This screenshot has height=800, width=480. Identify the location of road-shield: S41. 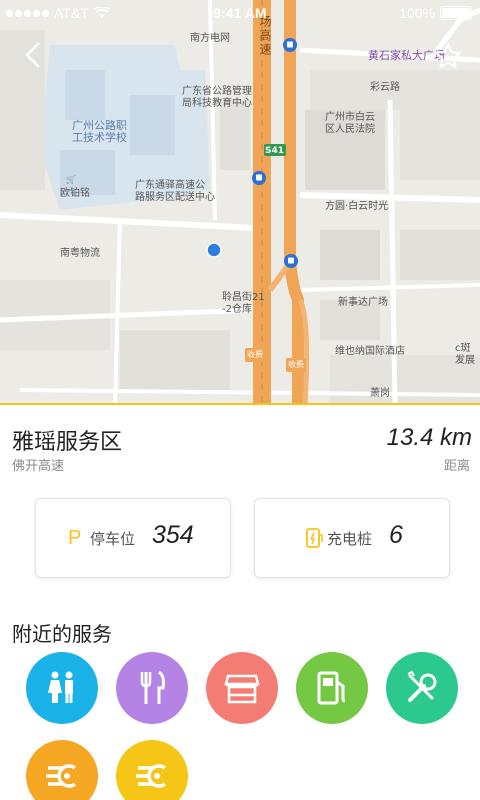
(275, 151).